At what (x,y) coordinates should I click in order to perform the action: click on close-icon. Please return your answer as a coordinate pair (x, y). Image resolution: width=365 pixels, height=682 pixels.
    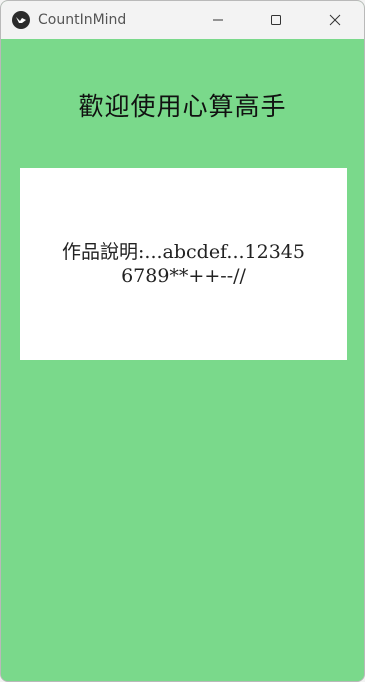
    Looking at the image, I should click on (335, 20).